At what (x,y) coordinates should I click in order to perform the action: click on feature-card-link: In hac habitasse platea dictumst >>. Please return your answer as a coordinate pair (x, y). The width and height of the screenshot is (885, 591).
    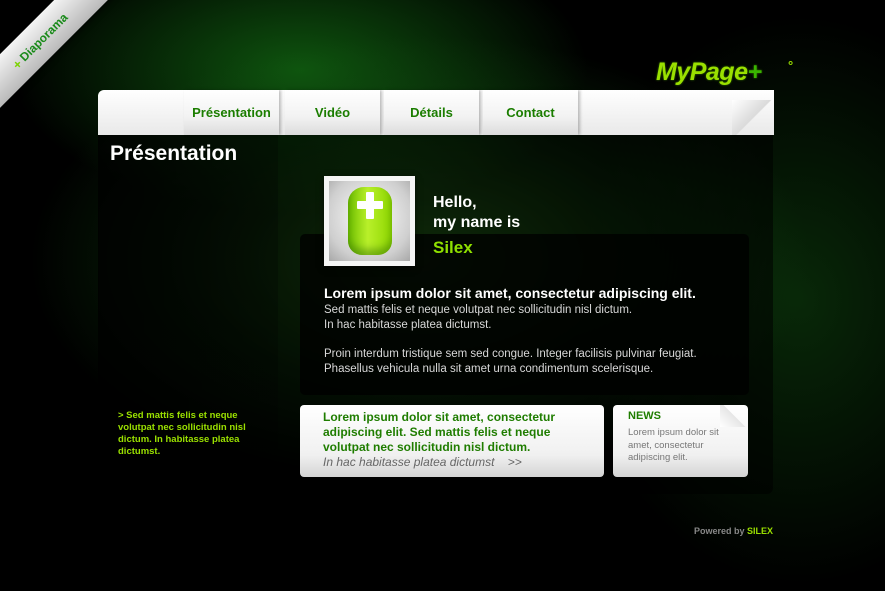
    Looking at the image, I should click on (422, 462).